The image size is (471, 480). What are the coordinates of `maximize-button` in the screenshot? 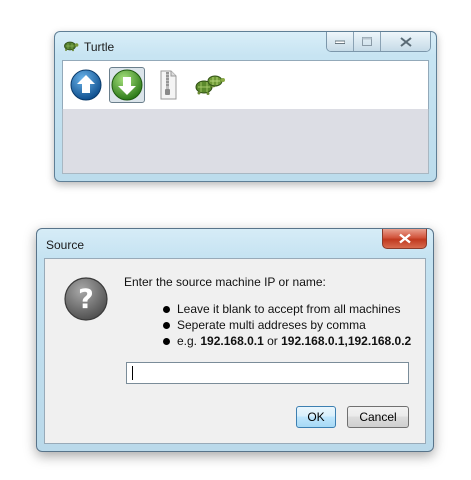 It's located at (367, 41).